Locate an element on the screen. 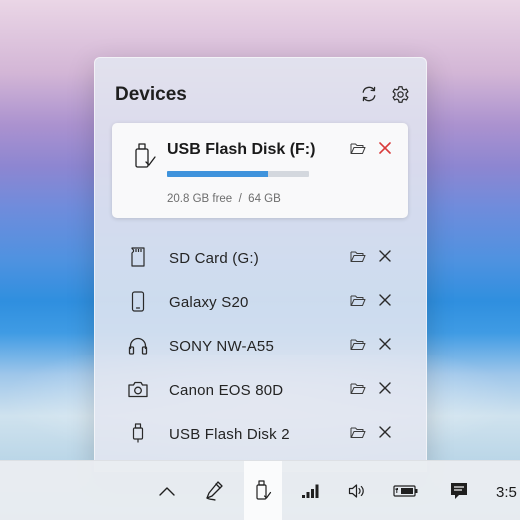  show-hidden-icons-button is located at coordinates (167, 490).